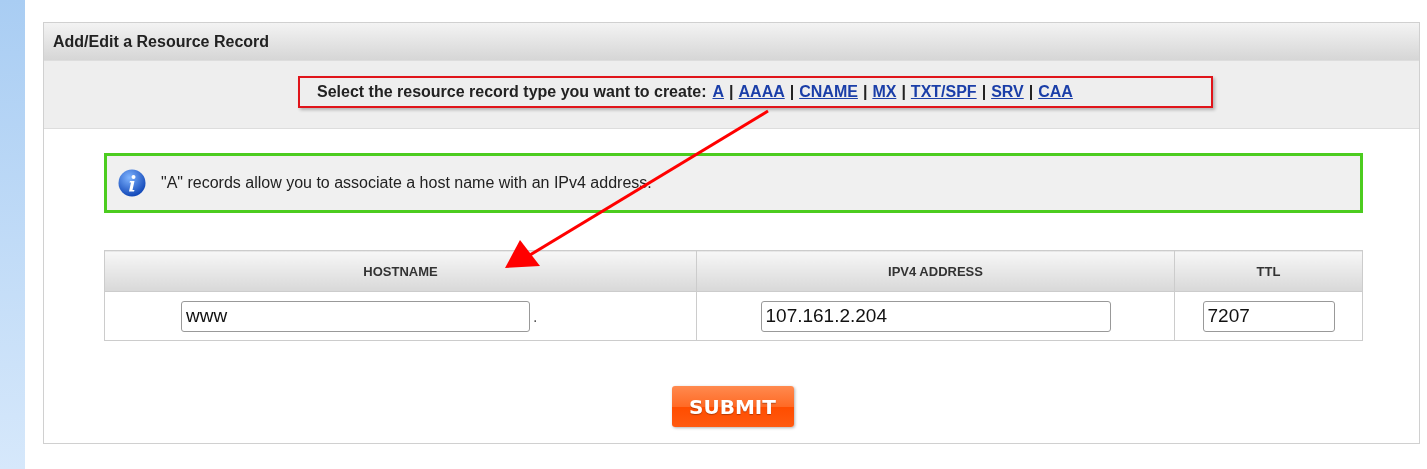  I want to click on ttl-field: 7207, so click(1268, 316).